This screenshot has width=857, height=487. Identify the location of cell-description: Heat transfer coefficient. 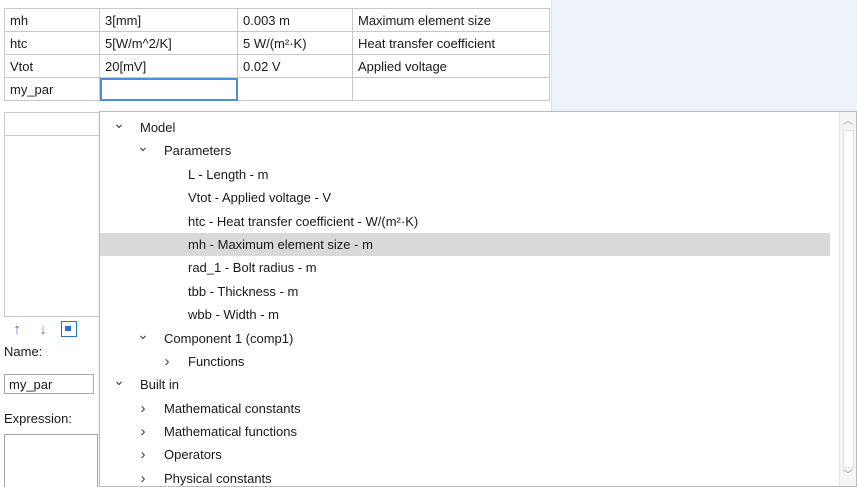
(451, 43).